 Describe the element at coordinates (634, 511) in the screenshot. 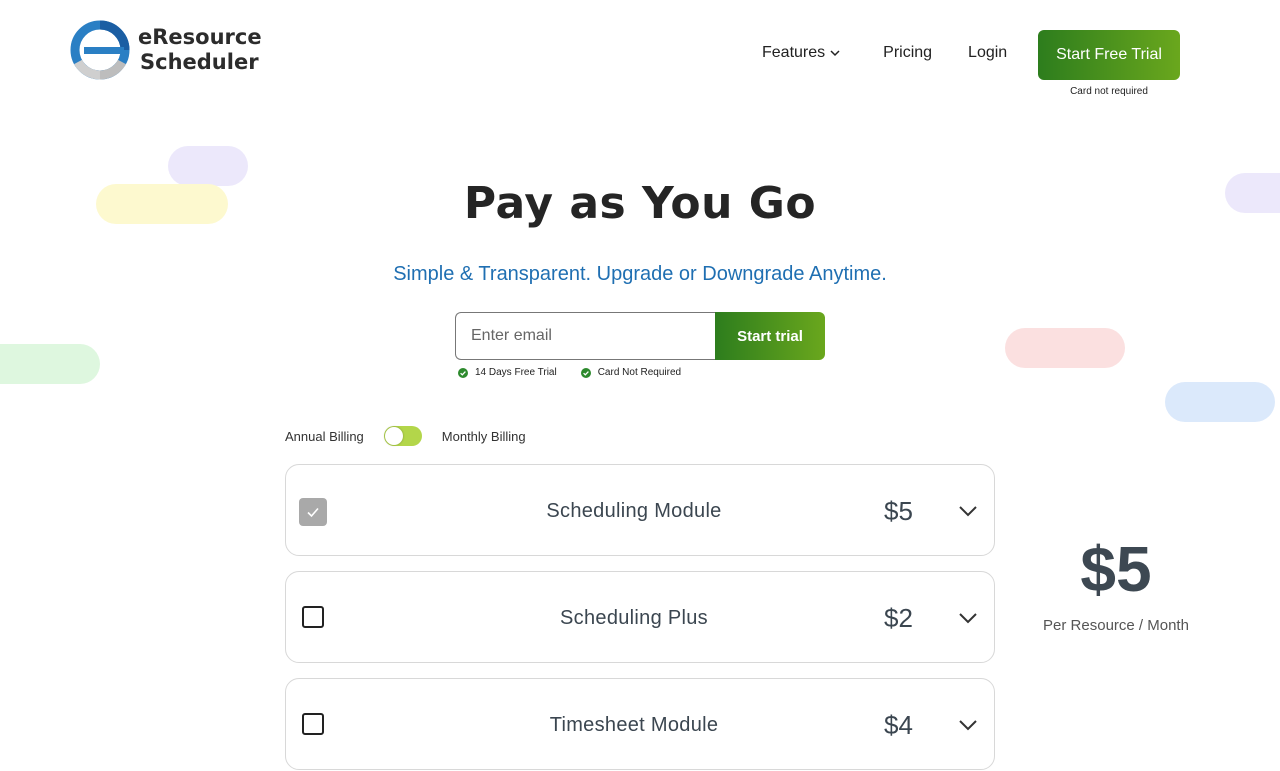

I see `module-name: Scheduling Module` at that location.